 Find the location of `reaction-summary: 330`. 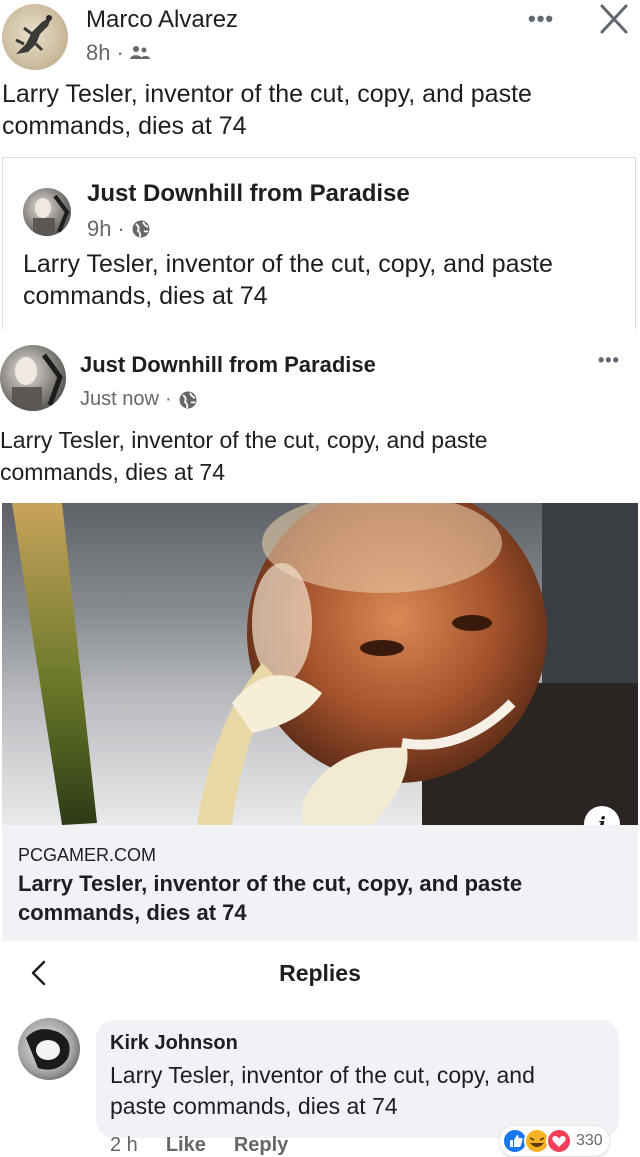

reaction-summary: 330 is located at coordinates (554, 1141).